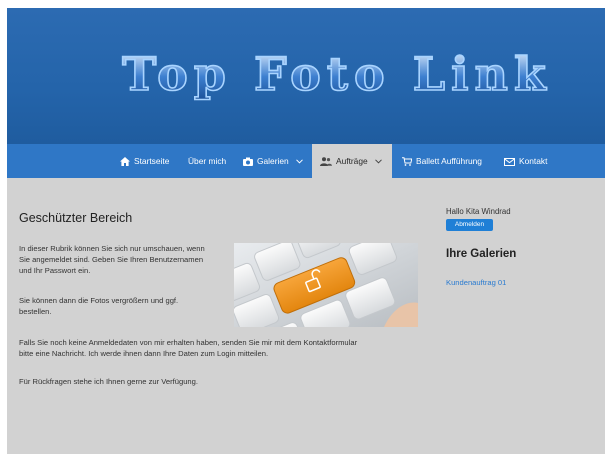 The image size is (612, 454). What do you see at coordinates (509, 161) in the screenshot?
I see `mail-icon` at bounding box center [509, 161].